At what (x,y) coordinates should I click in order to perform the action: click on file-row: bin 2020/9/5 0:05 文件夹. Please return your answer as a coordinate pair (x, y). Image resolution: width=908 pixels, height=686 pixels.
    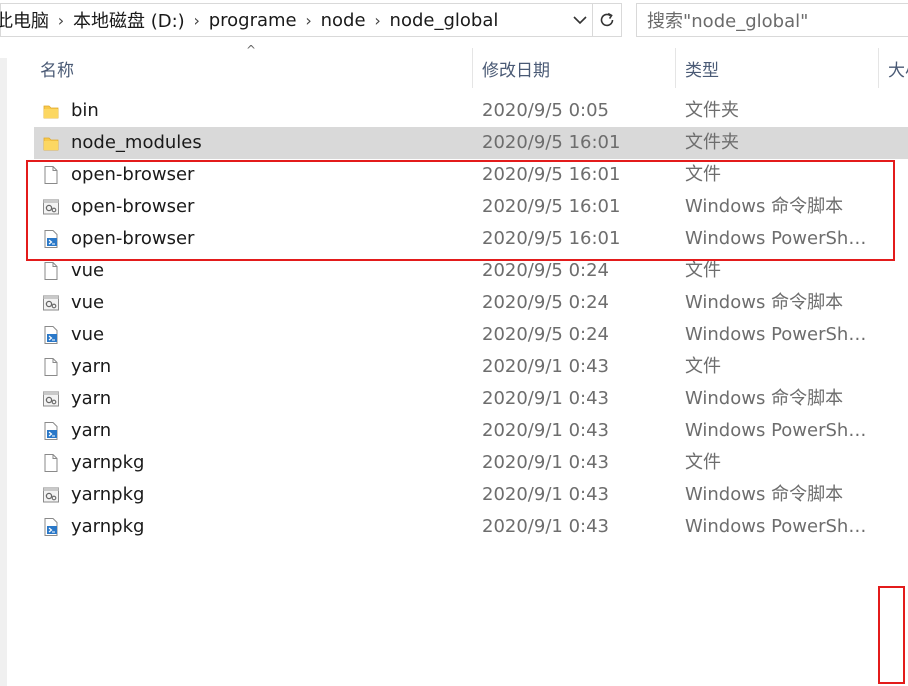
    Looking at the image, I should click on (471, 111).